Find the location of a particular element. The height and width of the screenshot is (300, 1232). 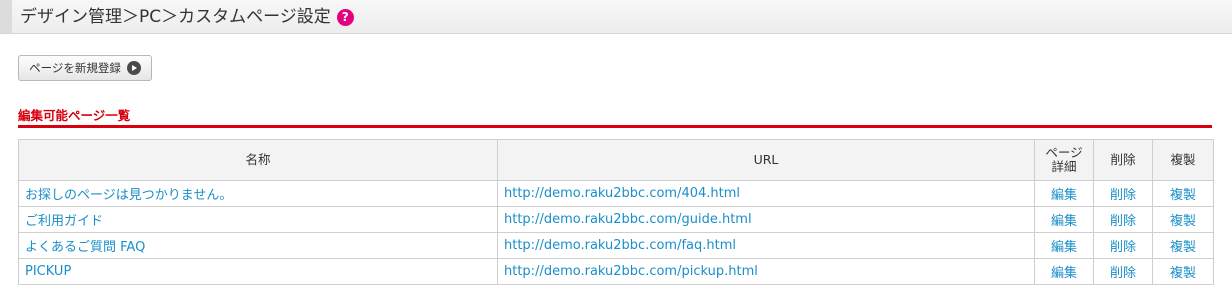

add-new-page-button: ページを新規登録 is located at coordinates (85, 68).